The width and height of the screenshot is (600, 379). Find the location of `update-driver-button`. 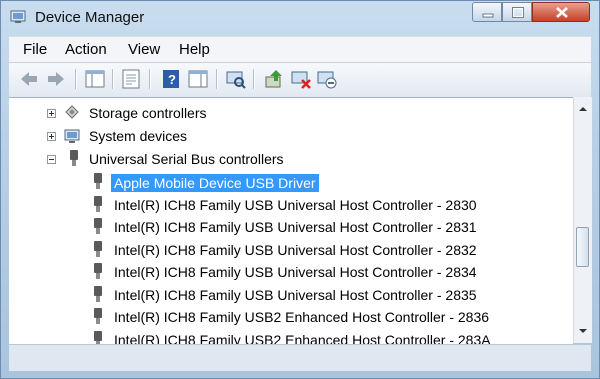

update-driver-button is located at coordinates (274, 79).